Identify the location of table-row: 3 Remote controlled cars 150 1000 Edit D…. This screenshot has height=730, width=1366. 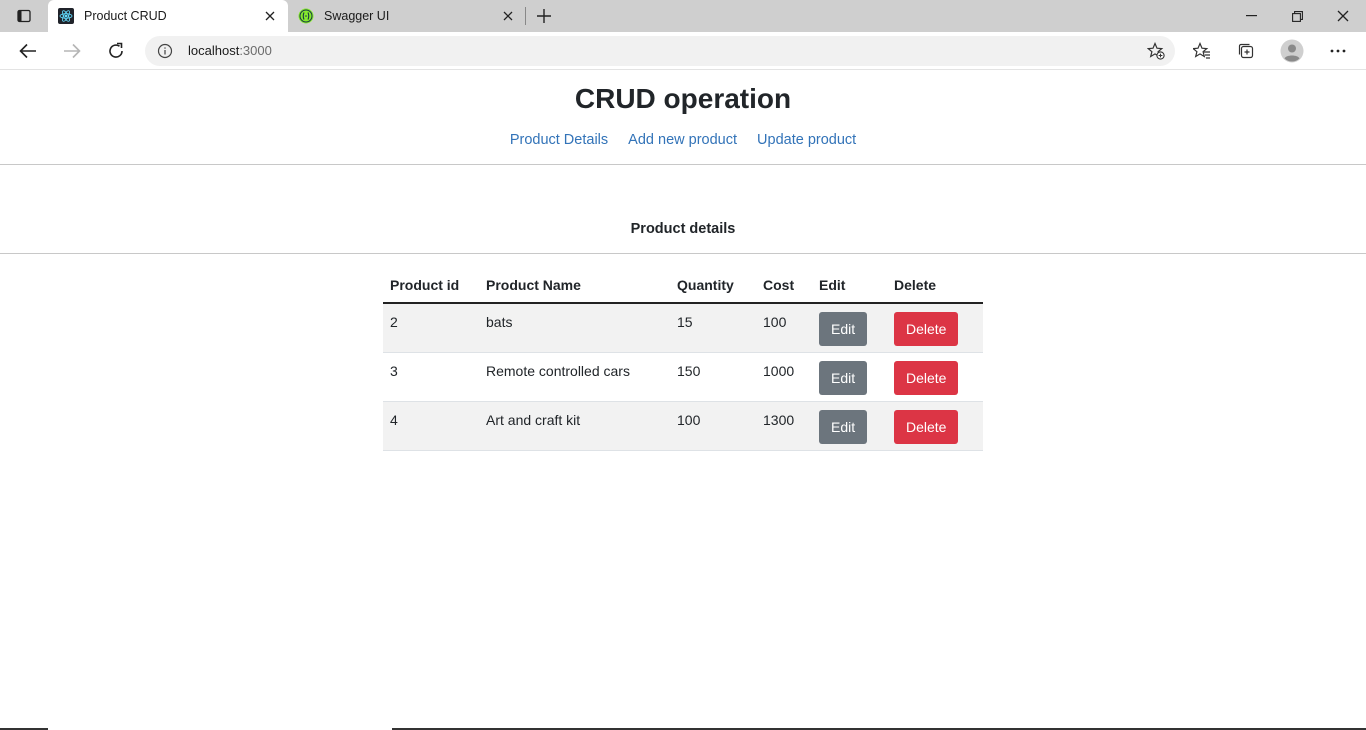
(683, 377).